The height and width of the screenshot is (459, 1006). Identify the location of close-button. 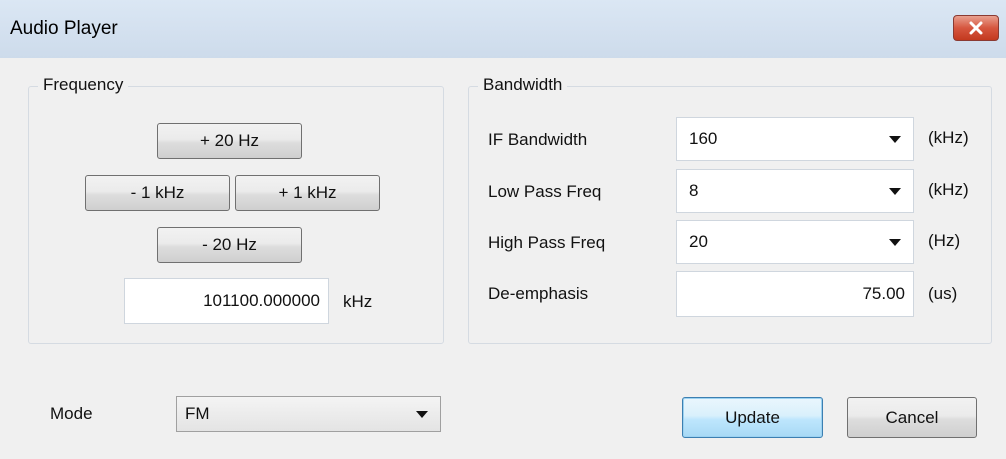
(976, 28).